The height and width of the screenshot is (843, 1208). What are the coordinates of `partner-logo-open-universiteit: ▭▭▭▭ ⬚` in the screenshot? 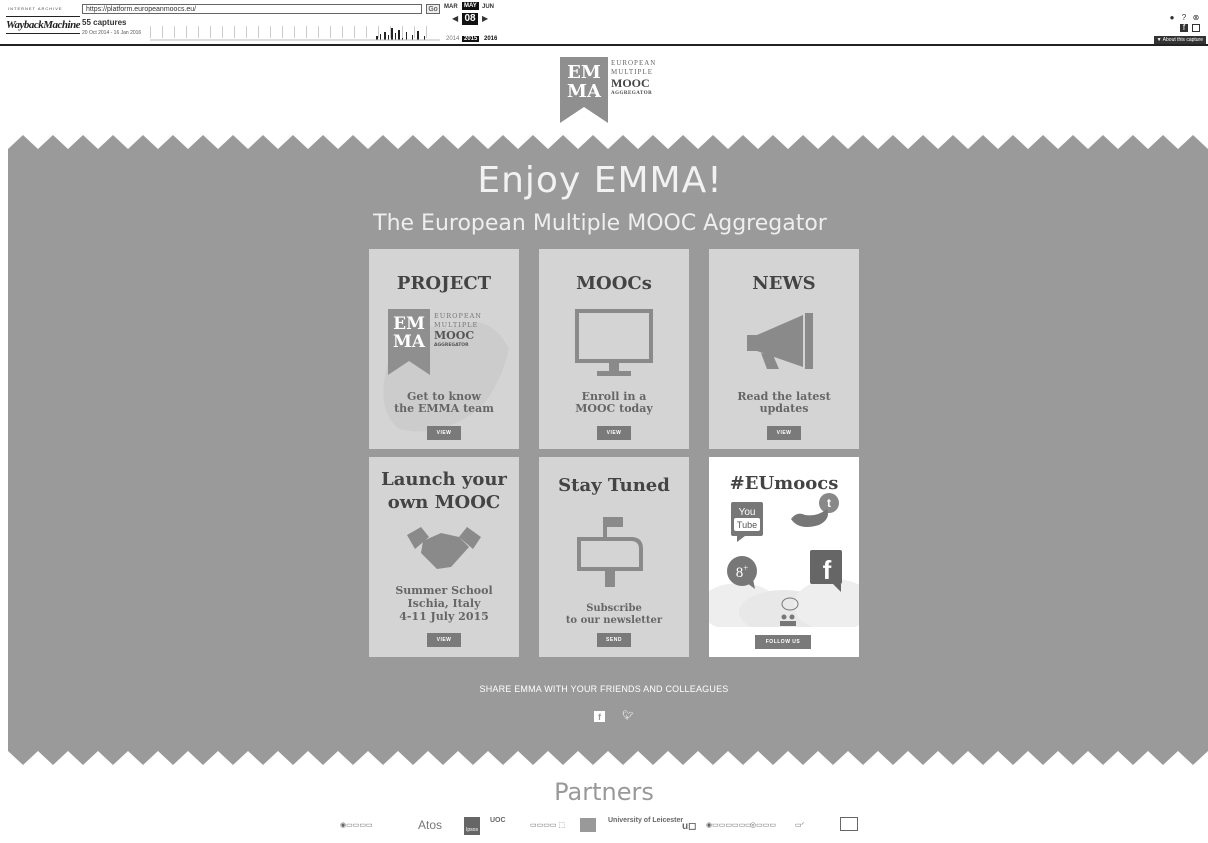 It's located at (547, 825).